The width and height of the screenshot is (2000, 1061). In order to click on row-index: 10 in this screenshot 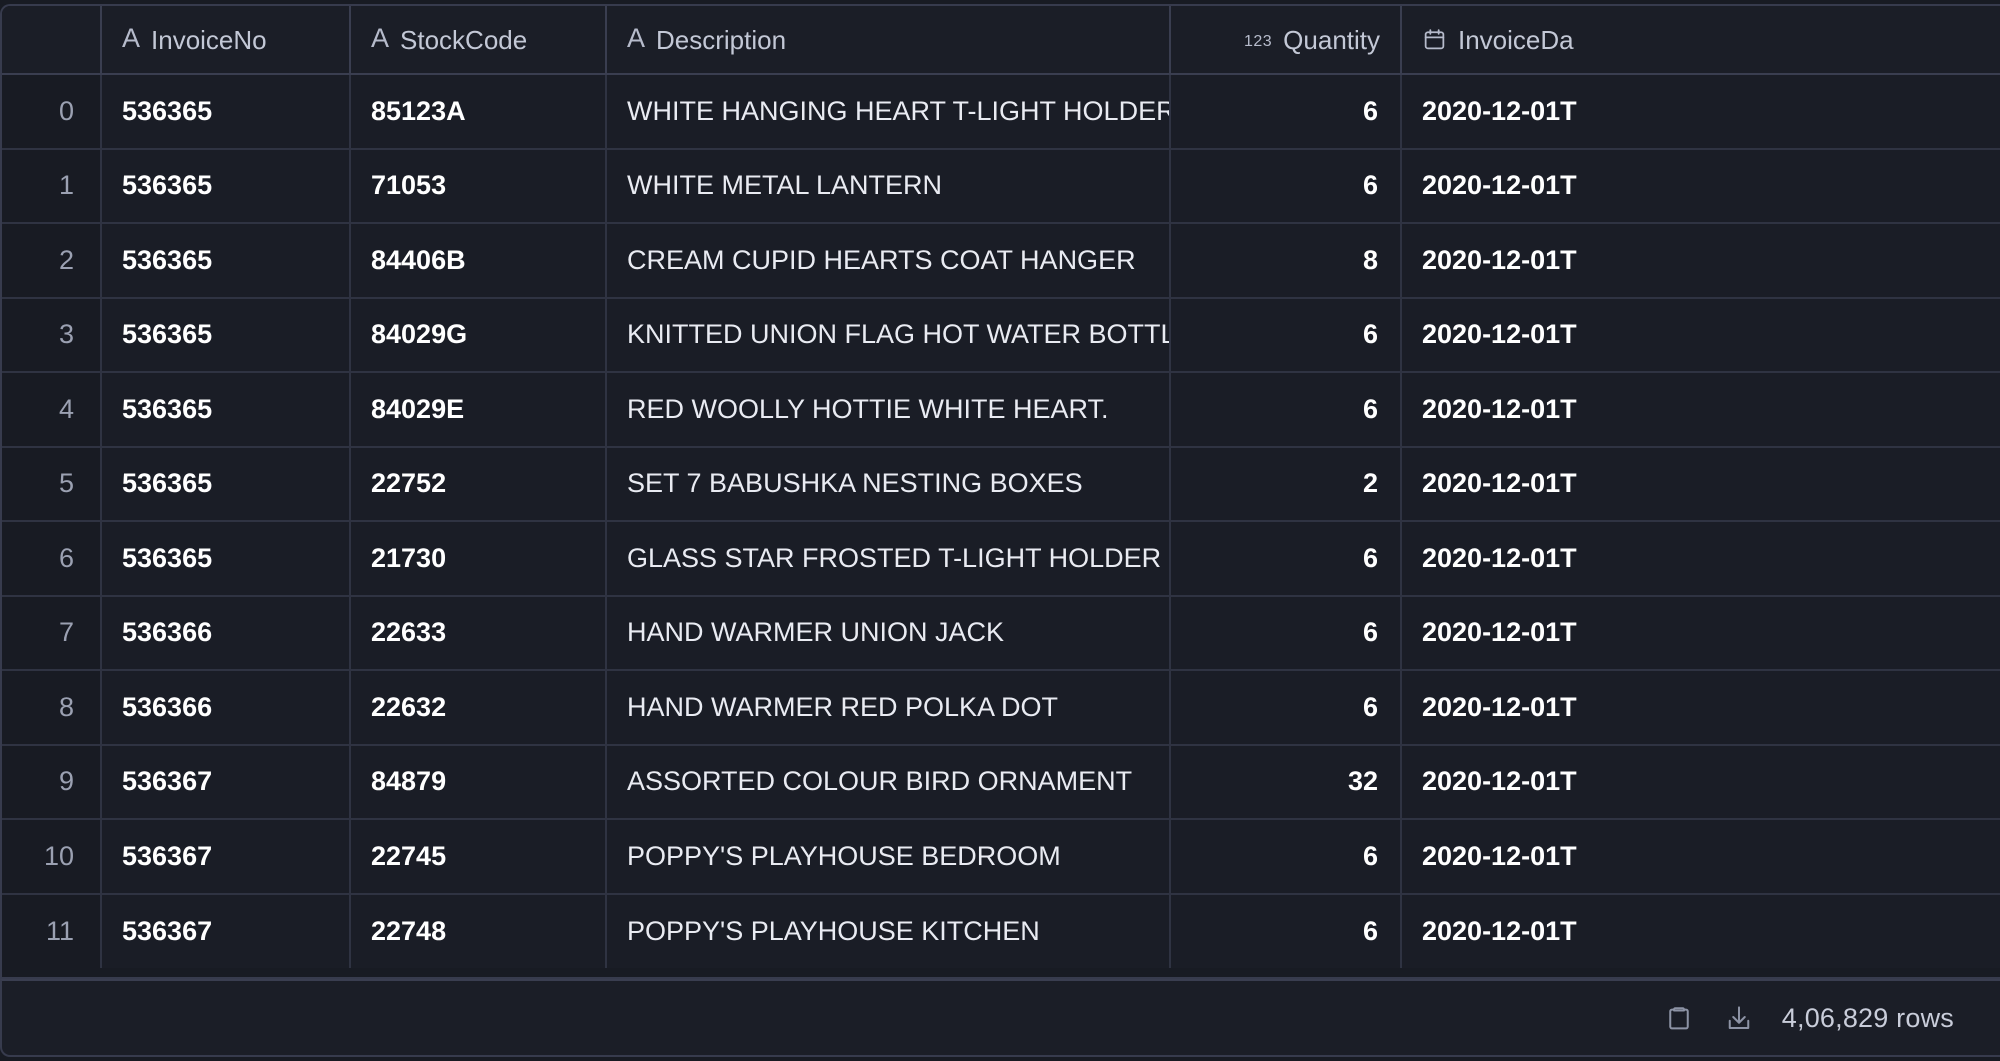, I will do `click(52, 857)`.